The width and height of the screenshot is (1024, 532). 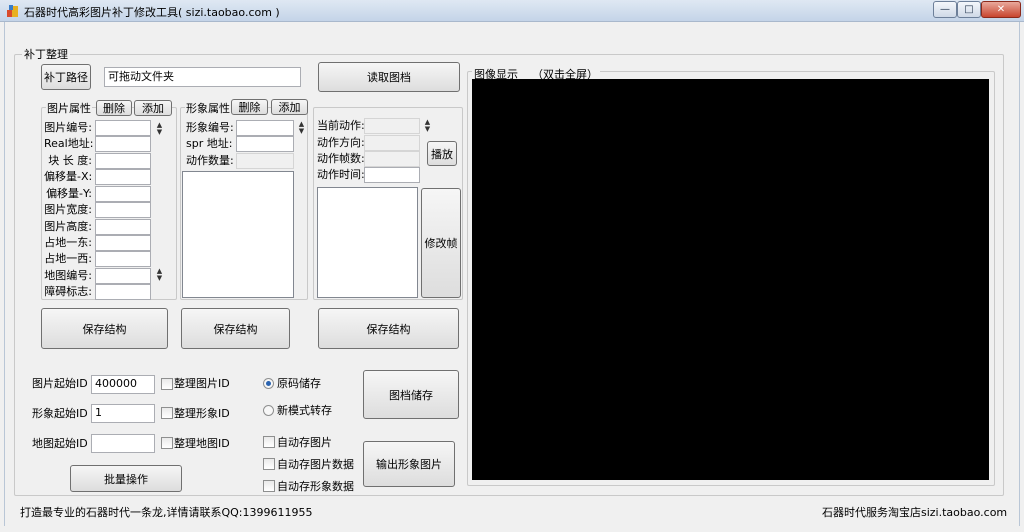 I want to click on map-id-spinner: ▲ ▼, so click(x=159, y=276).